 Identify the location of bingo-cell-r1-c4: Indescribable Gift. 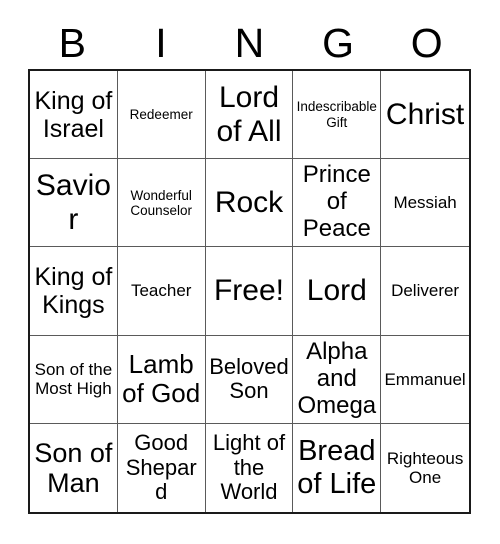
(337, 115).